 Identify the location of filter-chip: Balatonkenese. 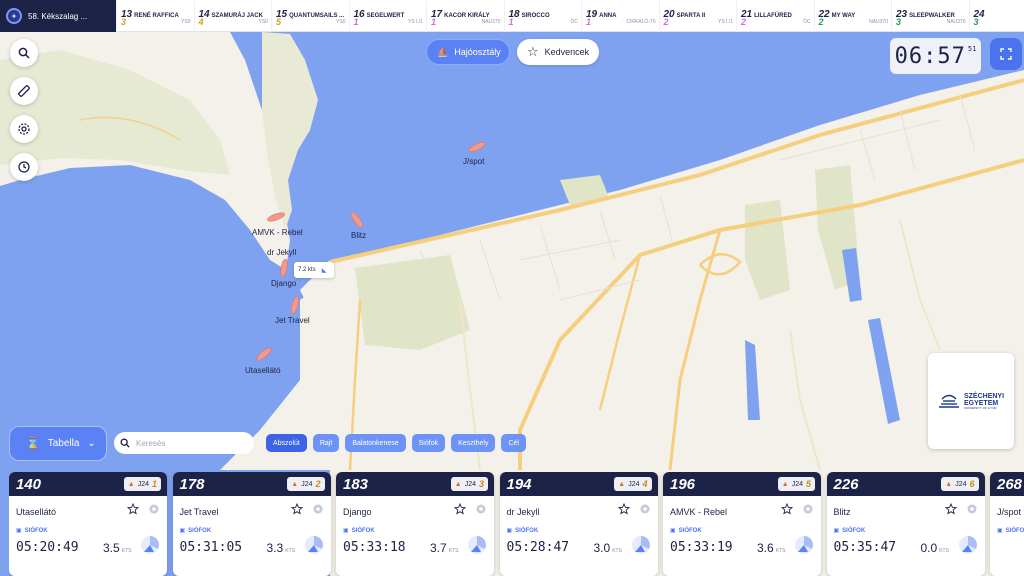
(375, 443).